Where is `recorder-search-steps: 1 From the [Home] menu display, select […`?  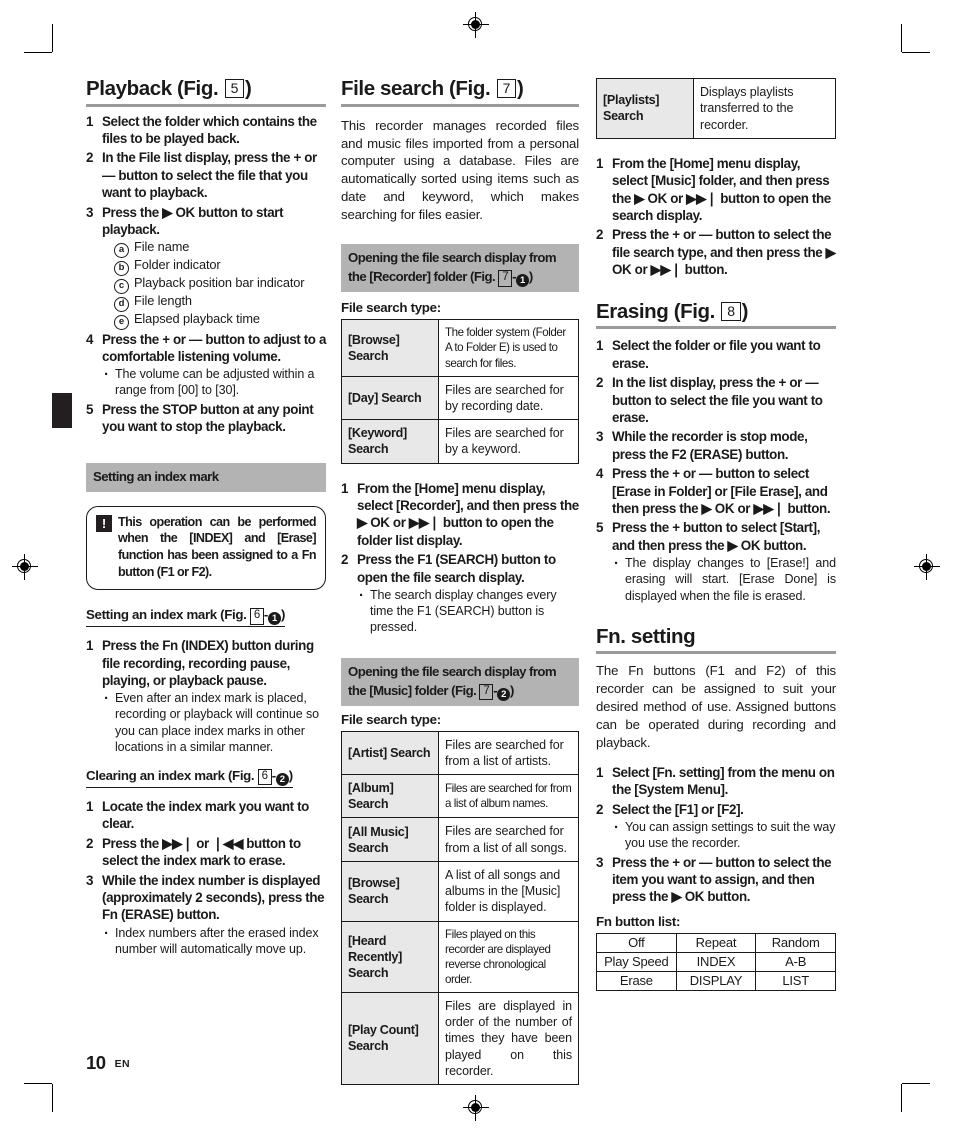
recorder-search-steps: 1 From the [Home] menu display, select [… is located at coordinates (460, 558).